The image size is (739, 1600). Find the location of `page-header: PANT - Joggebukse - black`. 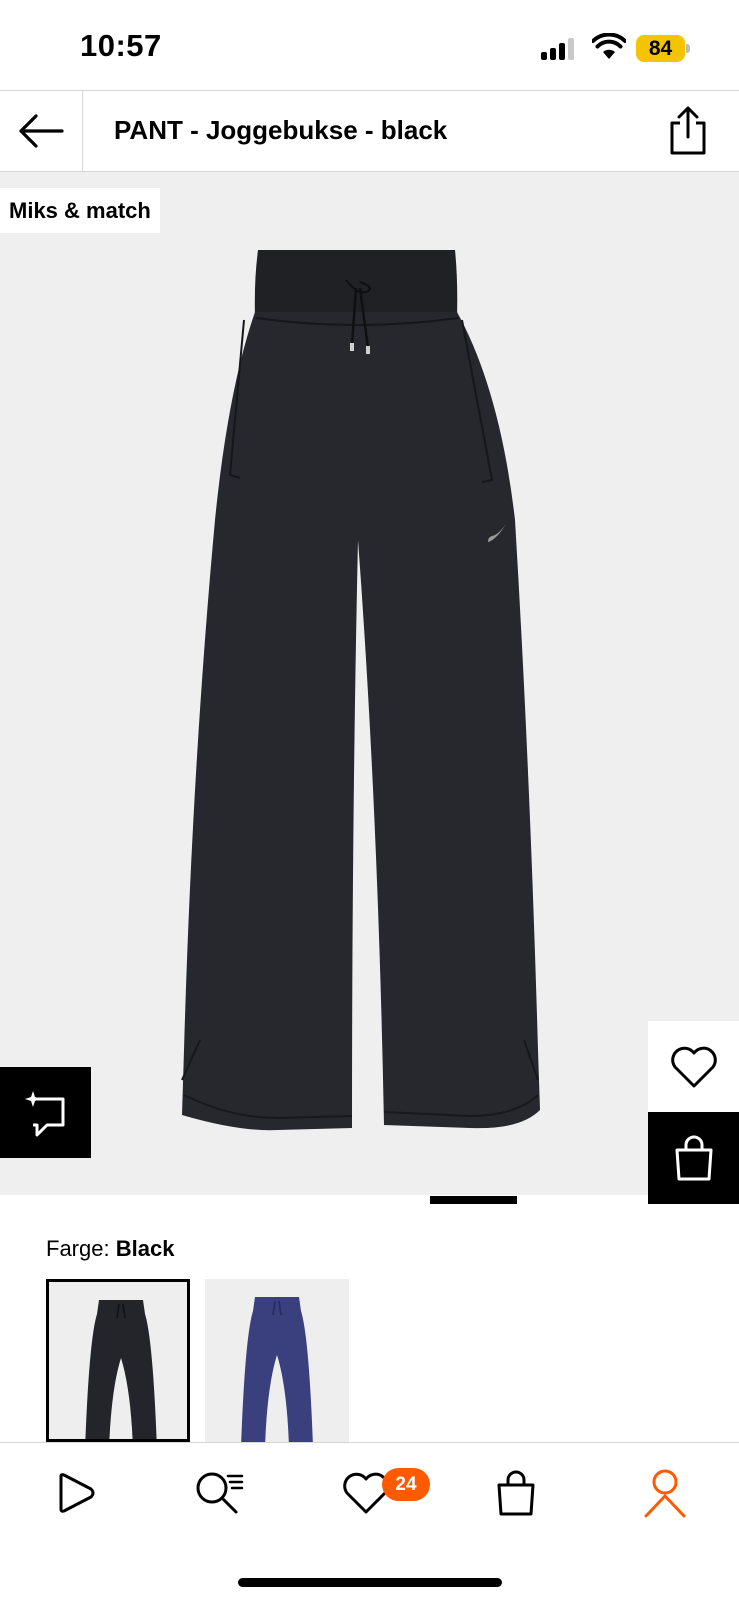

page-header: PANT - Joggebukse - black is located at coordinates (369, 131).